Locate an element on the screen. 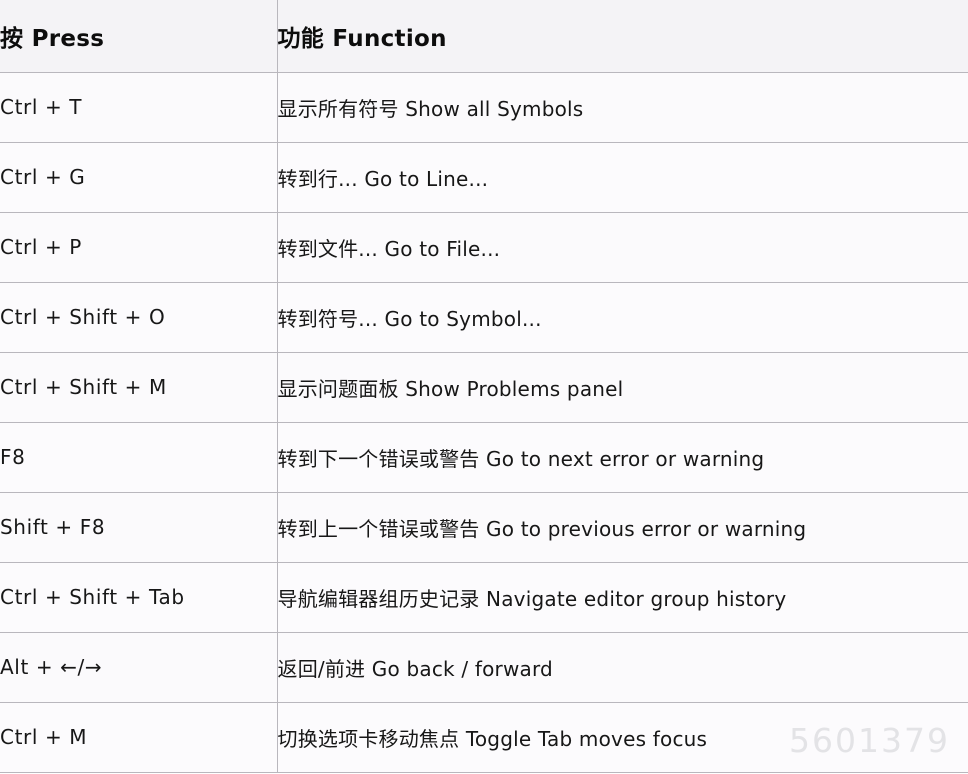 The height and width of the screenshot is (774, 968). table-row: Ctrl + T 显示所有符号 Show all Symbols is located at coordinates (484, 107).